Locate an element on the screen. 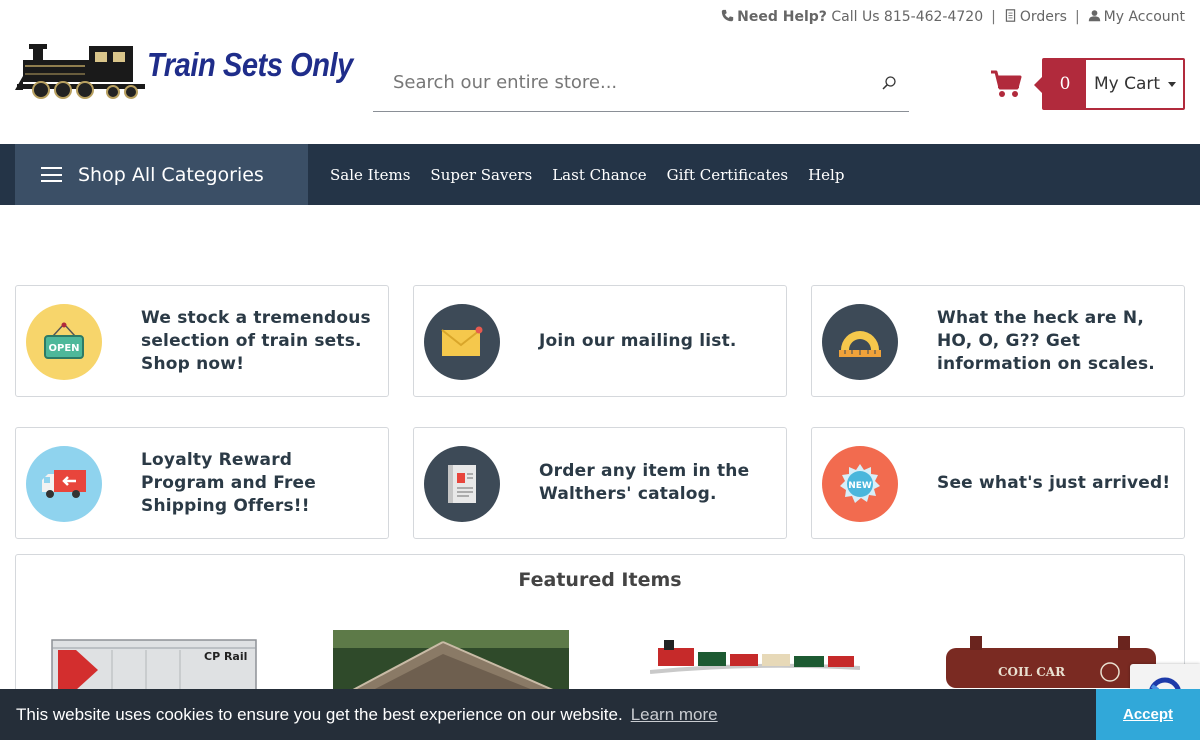 The image size is (1200, 740). cart-label-wrap: My Cart is located at coordinates (1134, 84).